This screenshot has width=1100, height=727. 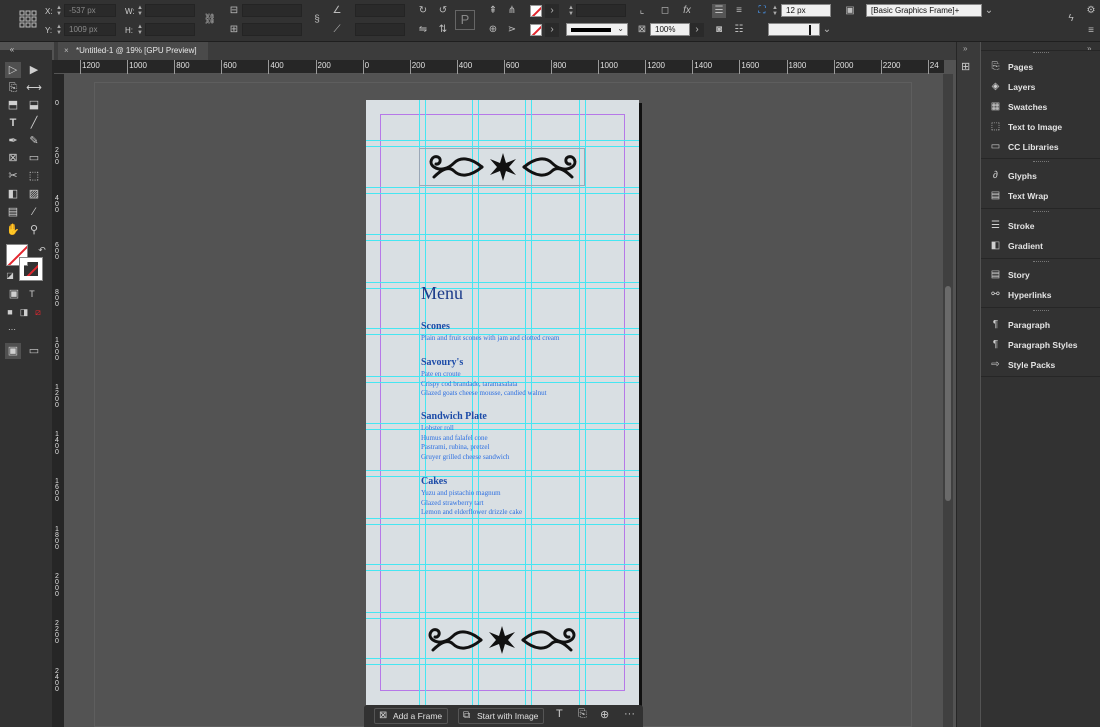 What do you see at coordinates (512, 11) in the screenshot?
I see `select-previous-icon: ⋔` at bounding box center [512, 11].